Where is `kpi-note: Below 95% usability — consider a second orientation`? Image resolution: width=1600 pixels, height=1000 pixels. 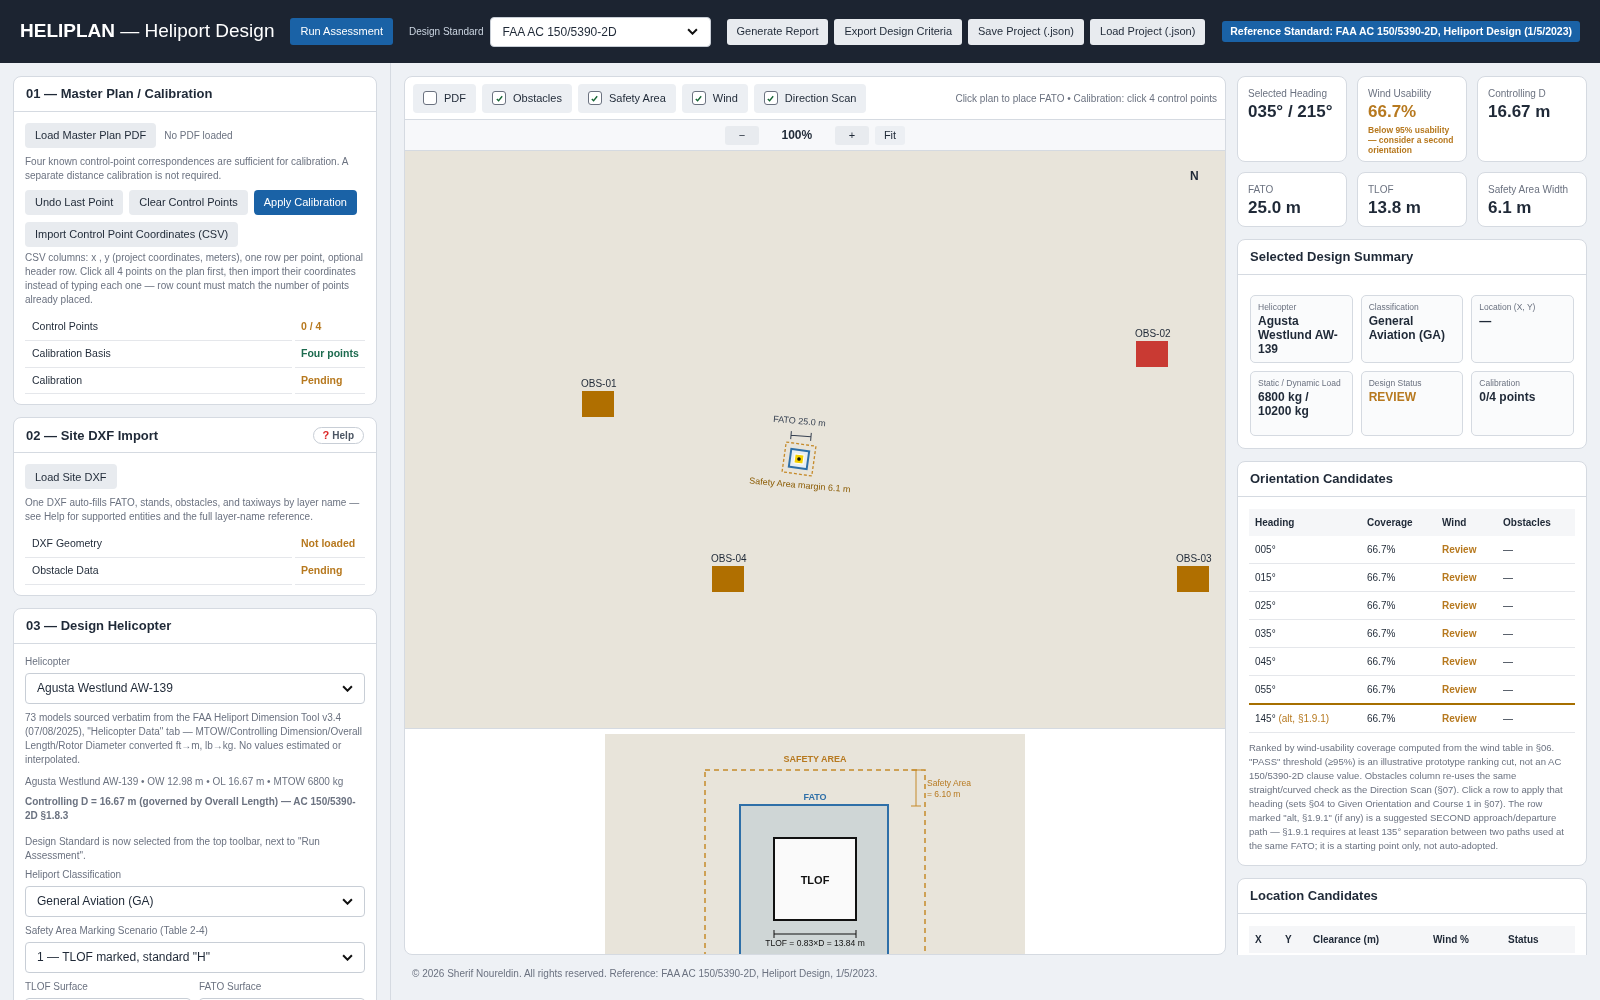 kpi-note: Below 95% usability — consider a second orientation is located at coordinates (1411, 140).